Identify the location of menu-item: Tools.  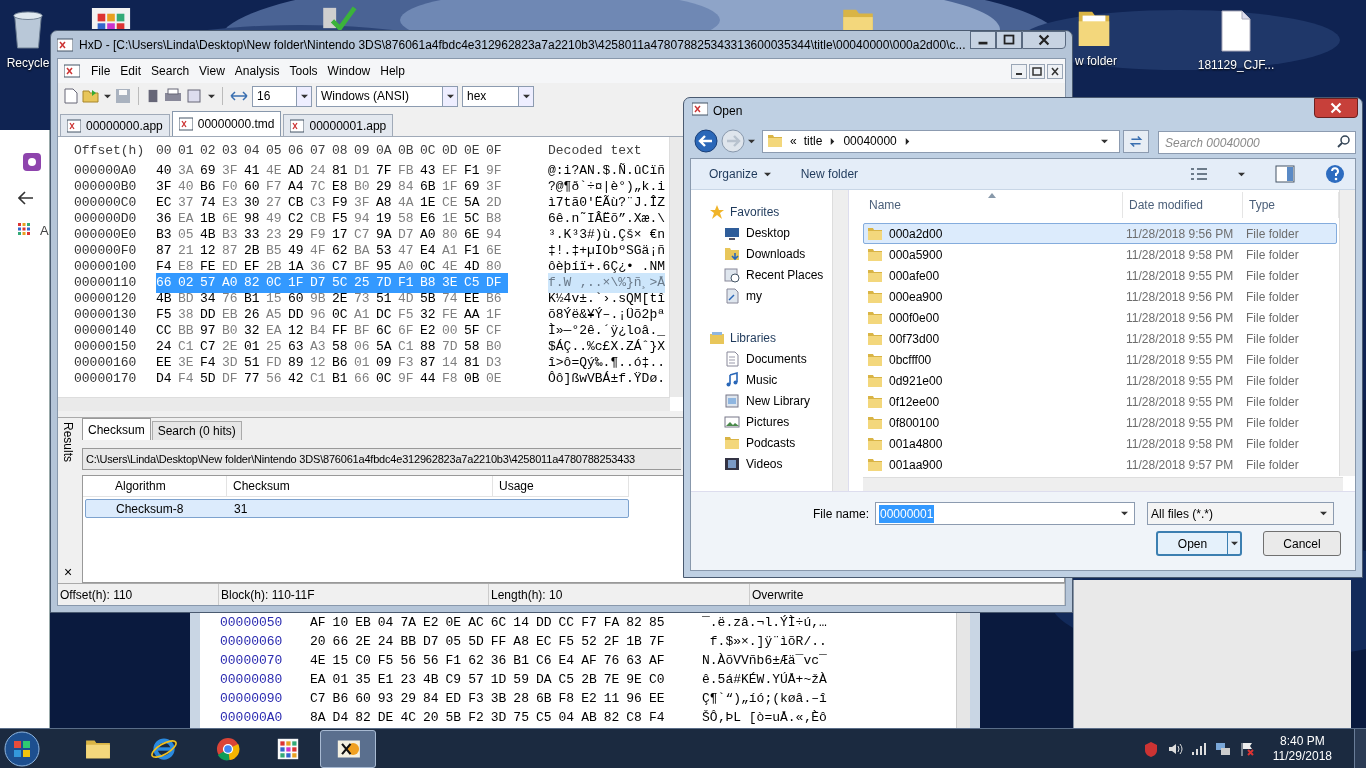
(303, 71).